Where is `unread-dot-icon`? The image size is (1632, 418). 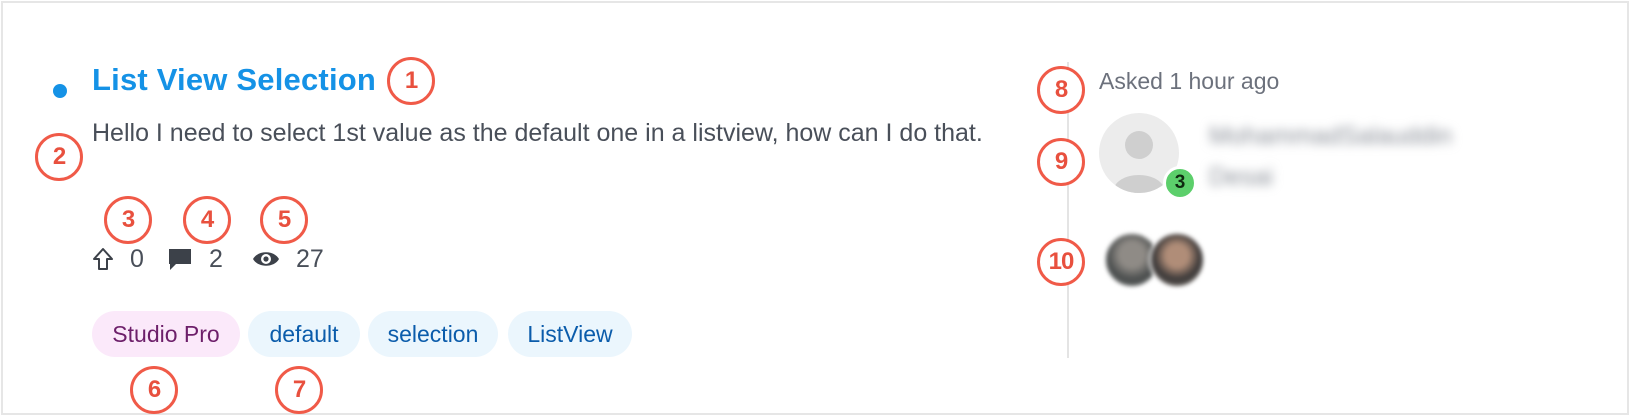
unread-dot-icon is located at coordinates (60, 91).